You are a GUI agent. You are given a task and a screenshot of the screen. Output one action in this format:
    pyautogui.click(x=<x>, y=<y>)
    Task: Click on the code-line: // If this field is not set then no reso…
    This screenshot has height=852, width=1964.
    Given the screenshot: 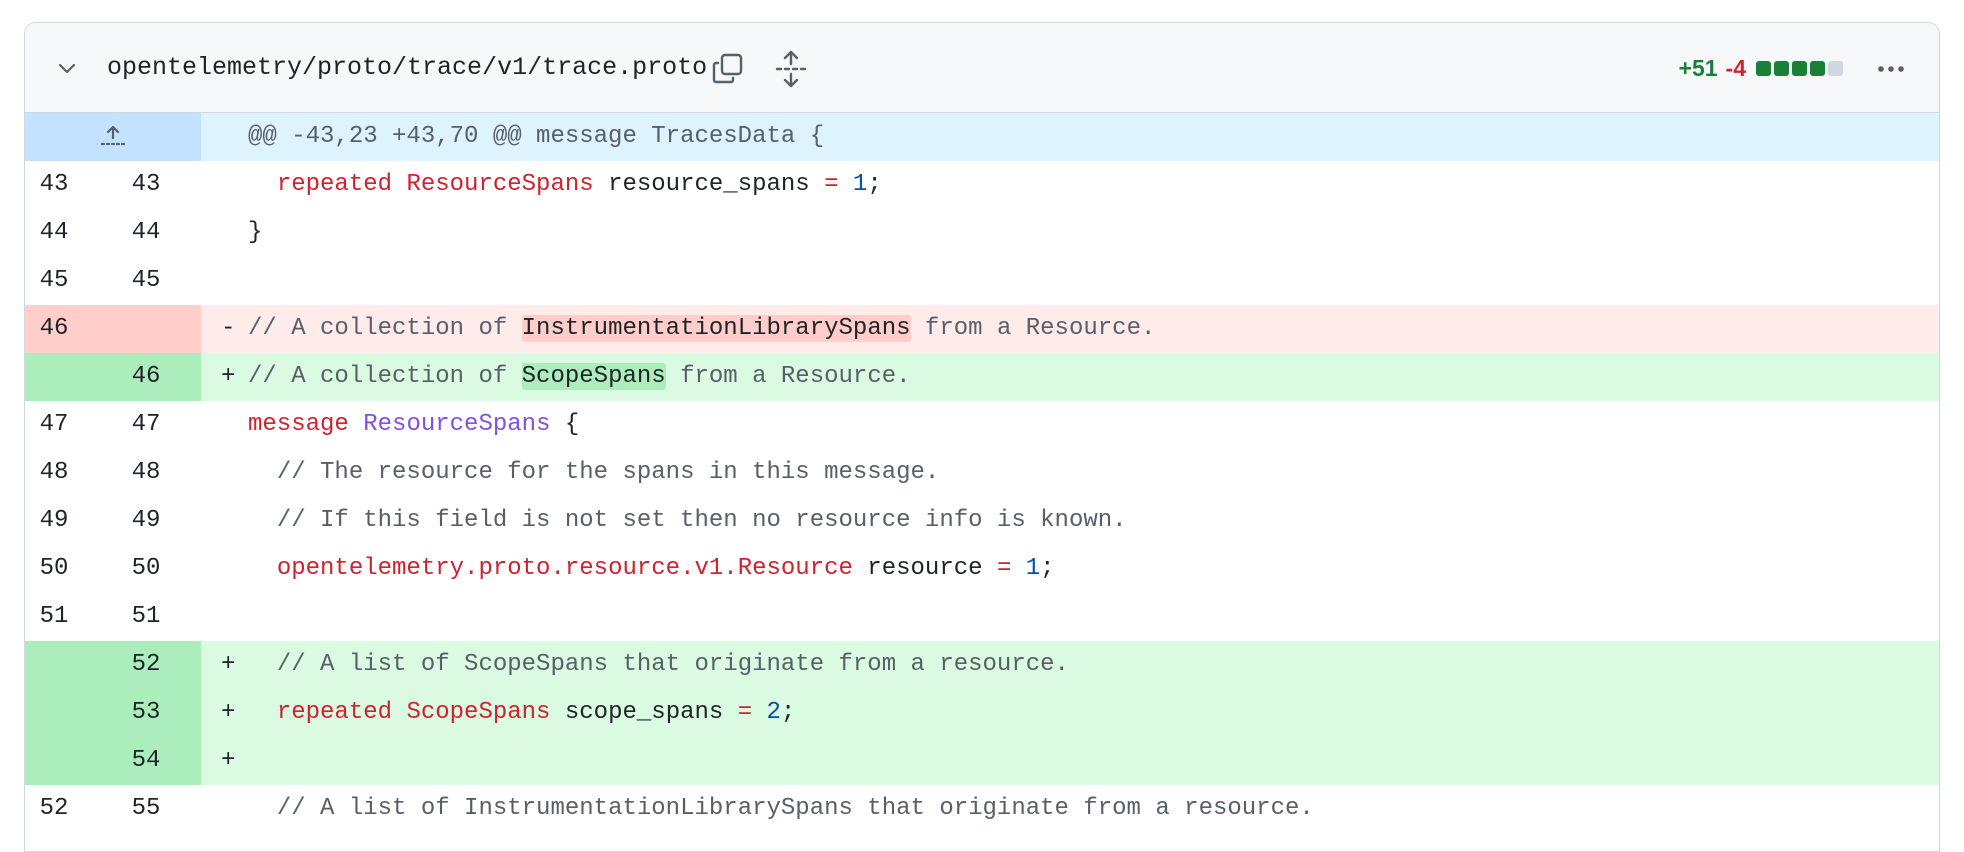 What is the action you would take?
    pyautogui.click(x=1070, y=521)
    